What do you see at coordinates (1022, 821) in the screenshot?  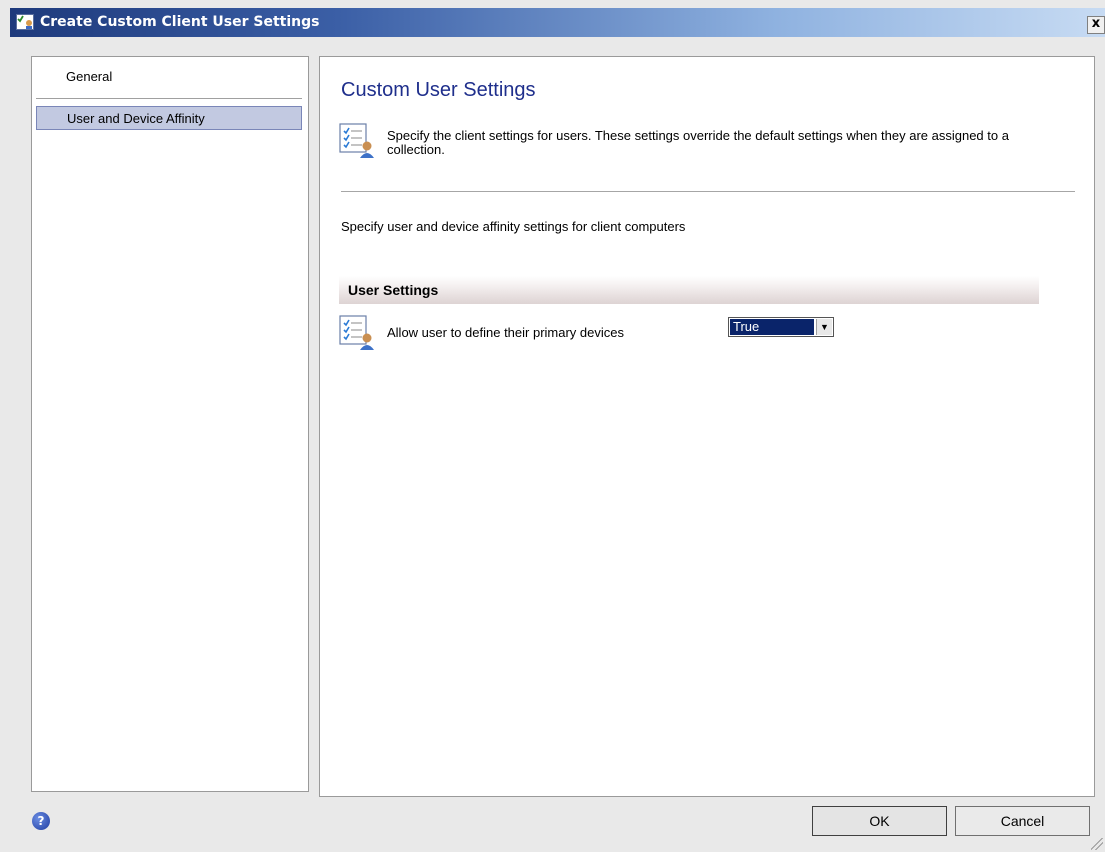 I see `cancel-button: Cancel` at bounding box center [1022, 821].